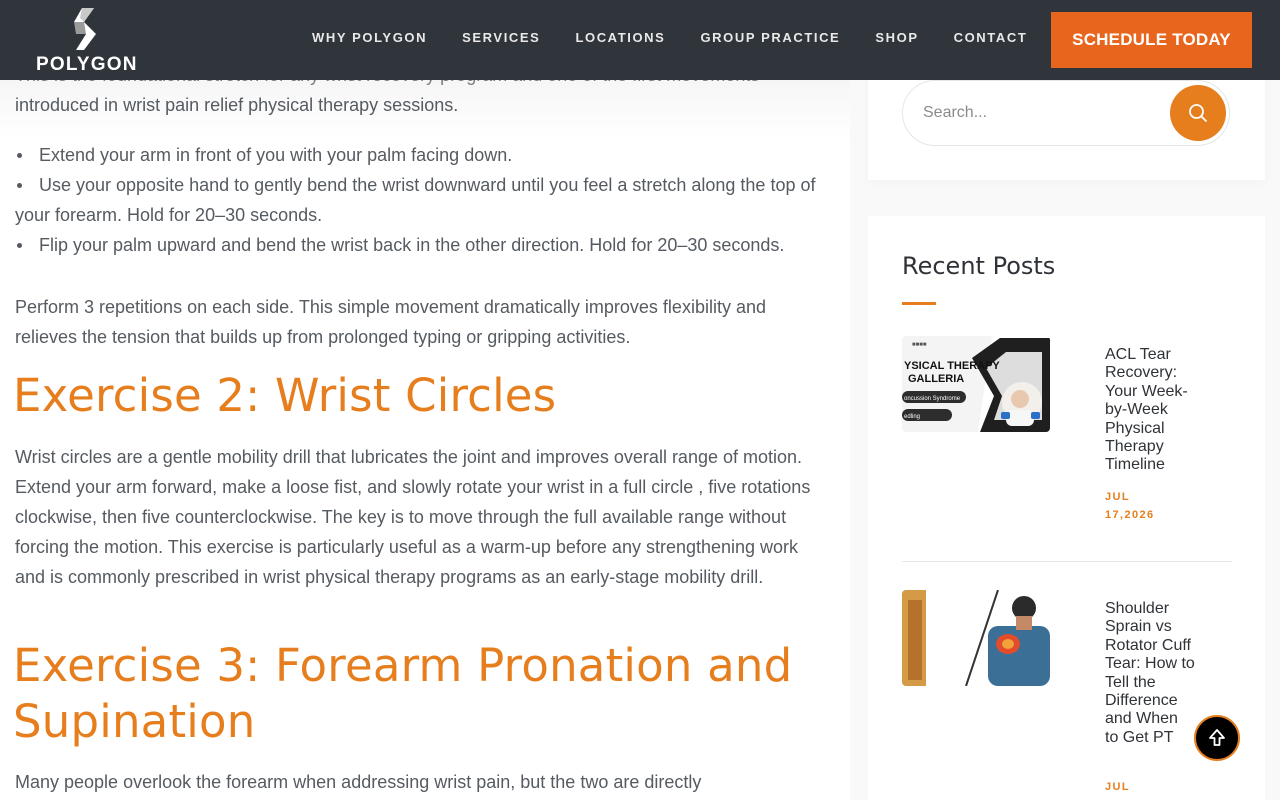  What do you see at coordinates (932, 399) in the screenshot?
I see `thumb-text: oncussion Syndrome` at bounding box center [932, 399].